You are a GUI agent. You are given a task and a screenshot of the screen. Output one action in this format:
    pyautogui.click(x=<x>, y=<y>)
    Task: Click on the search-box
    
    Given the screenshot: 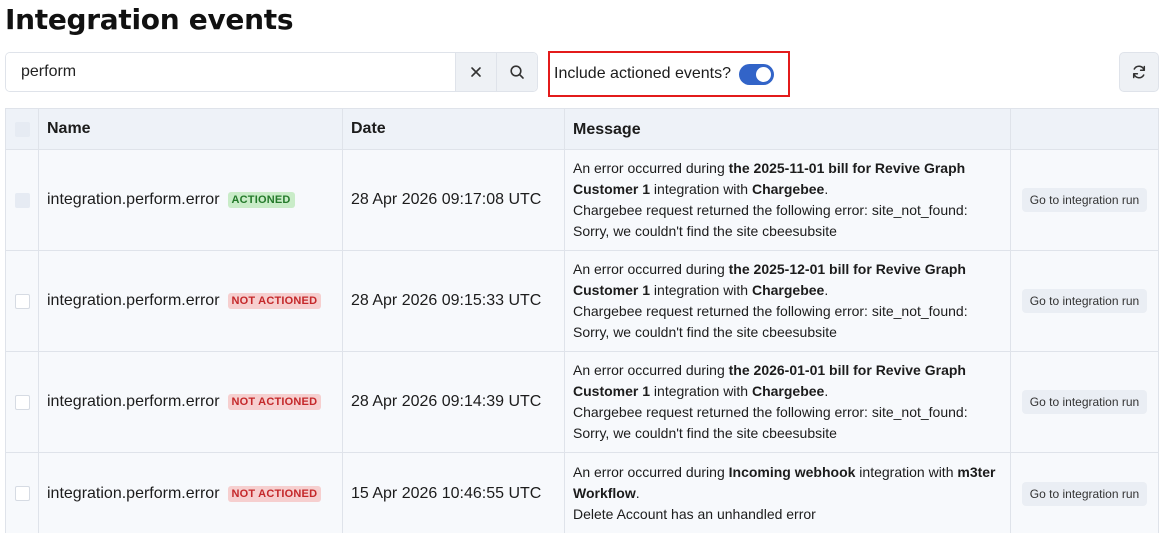 What is the action you would take?
    pyautogui.click(x=271, y=72)
    